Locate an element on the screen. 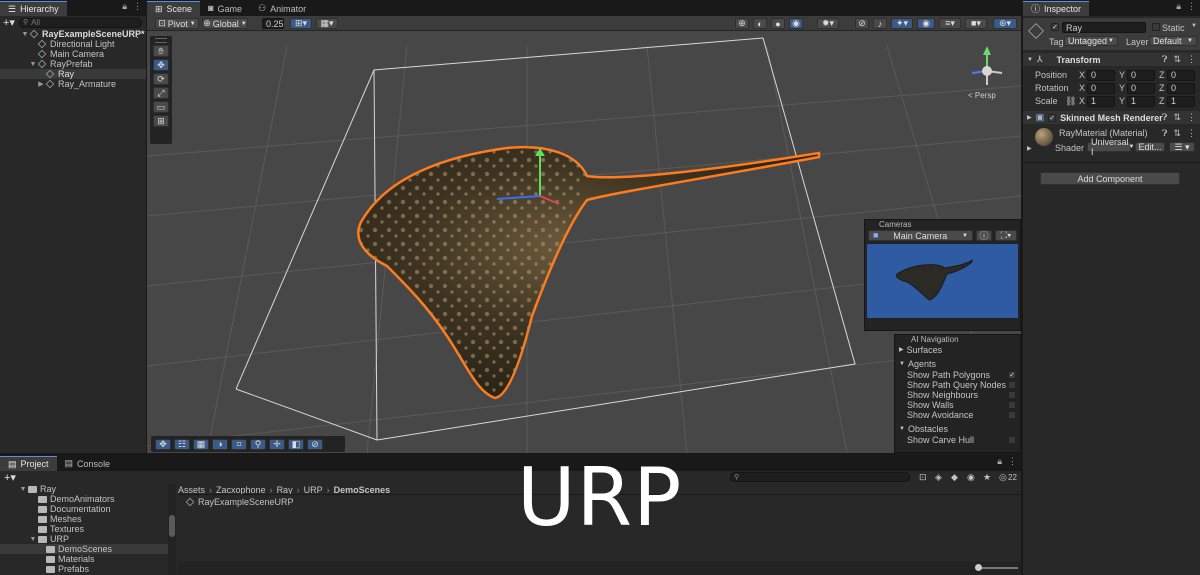  transform-header: ▼ ⅄ Transform ❓︎ ⇅ ⋮ is located at coordinates (1111, 59).